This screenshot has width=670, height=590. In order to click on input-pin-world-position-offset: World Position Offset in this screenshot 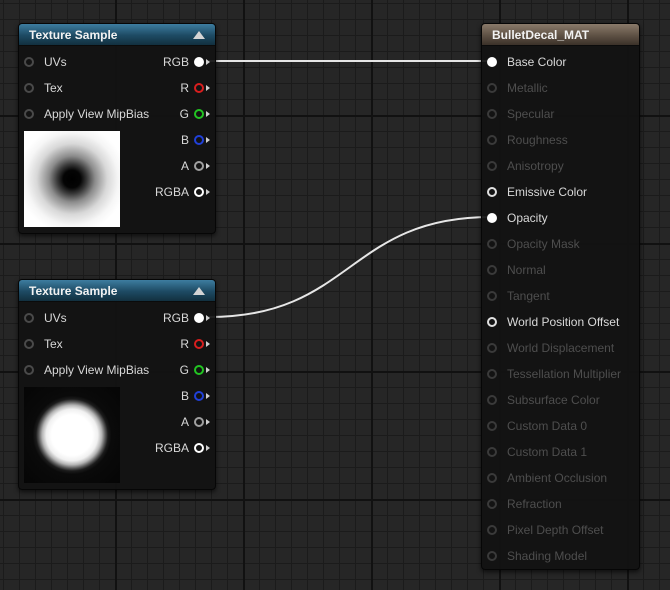, I will do `click(555, 322)`.